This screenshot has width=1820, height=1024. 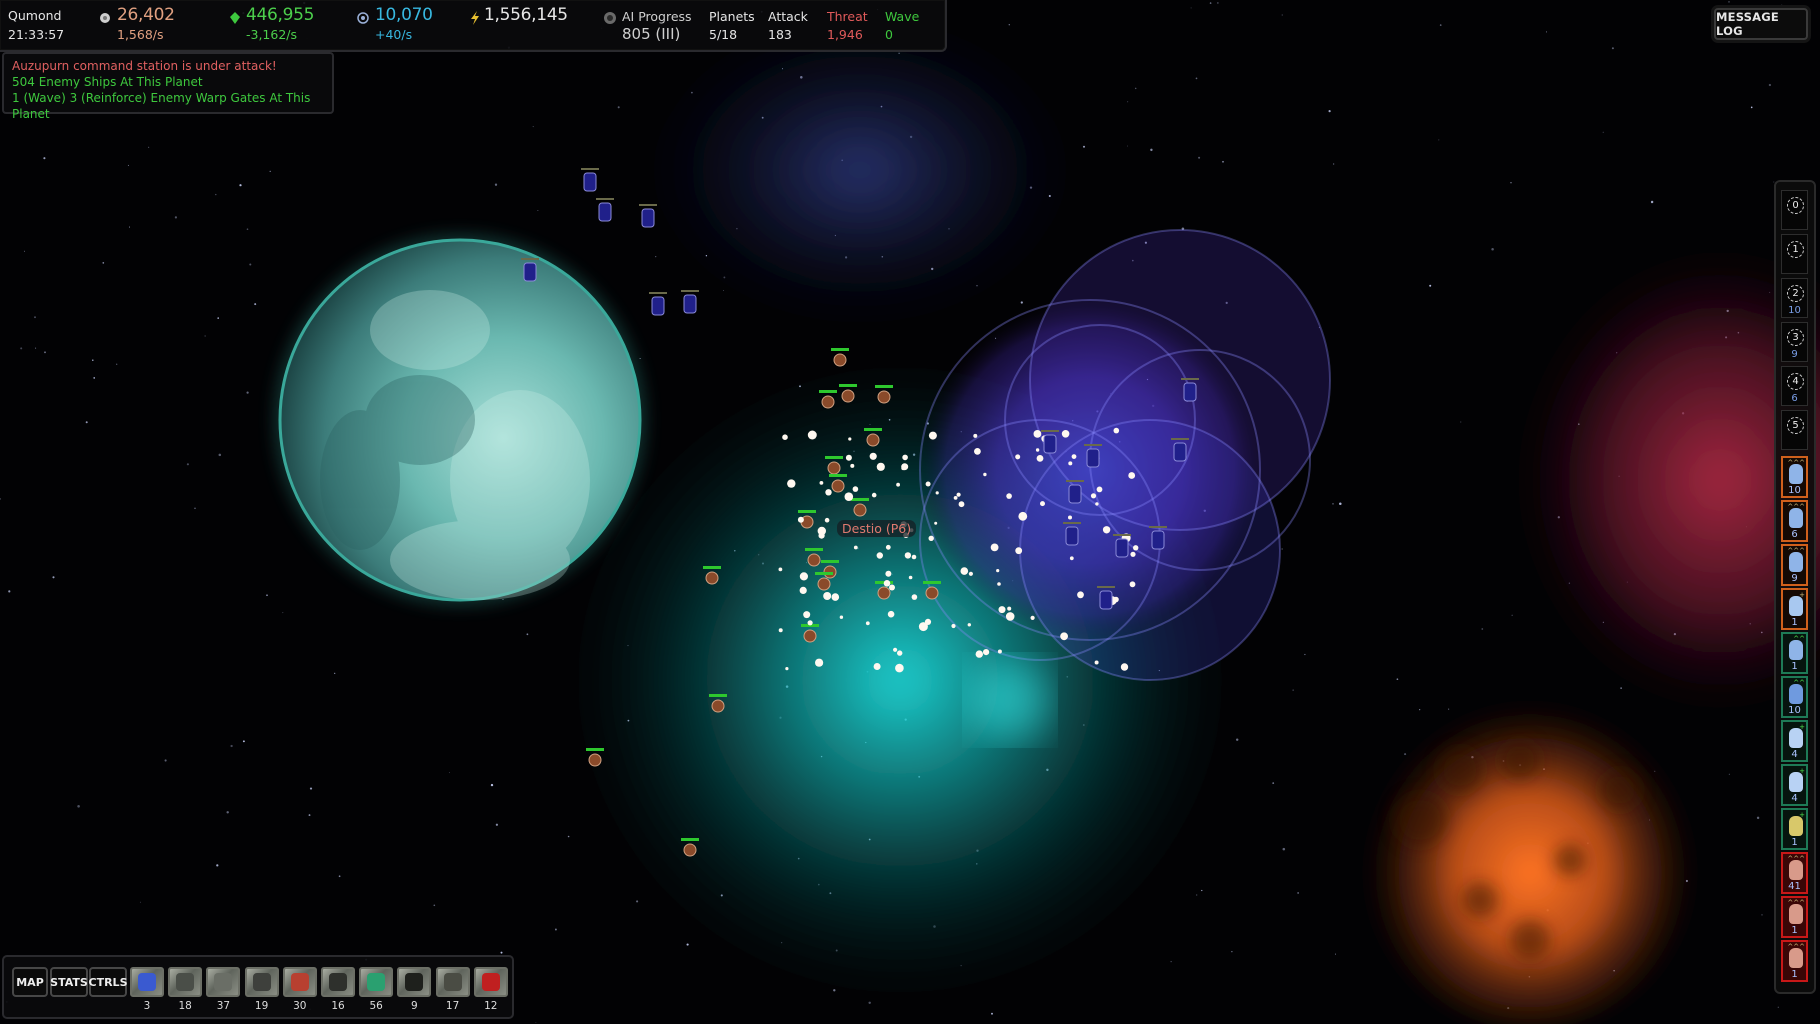 I want to click on bottom-toolbar: MAP STATS CTRLS 3 18 37 19 30 16 56 9 17 12, so click(x=258, y=987).